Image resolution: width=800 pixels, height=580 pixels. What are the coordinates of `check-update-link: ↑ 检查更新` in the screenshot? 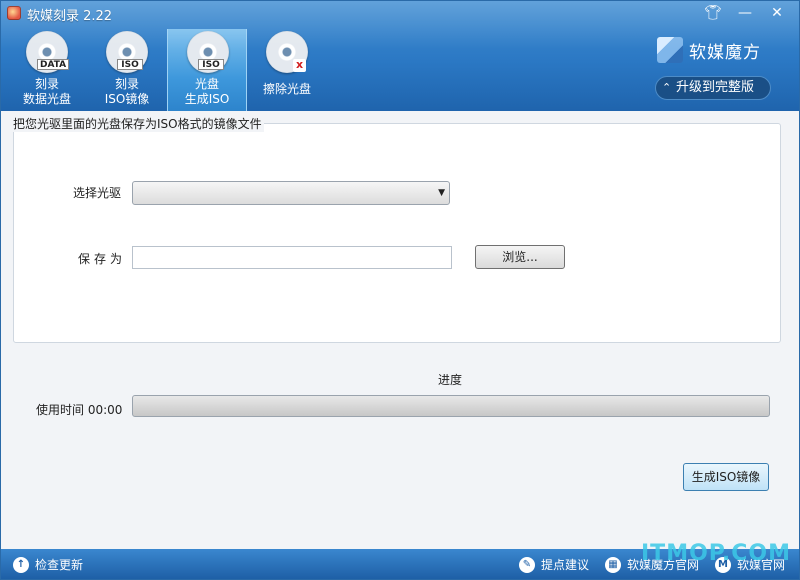 It's located at (48, 564).